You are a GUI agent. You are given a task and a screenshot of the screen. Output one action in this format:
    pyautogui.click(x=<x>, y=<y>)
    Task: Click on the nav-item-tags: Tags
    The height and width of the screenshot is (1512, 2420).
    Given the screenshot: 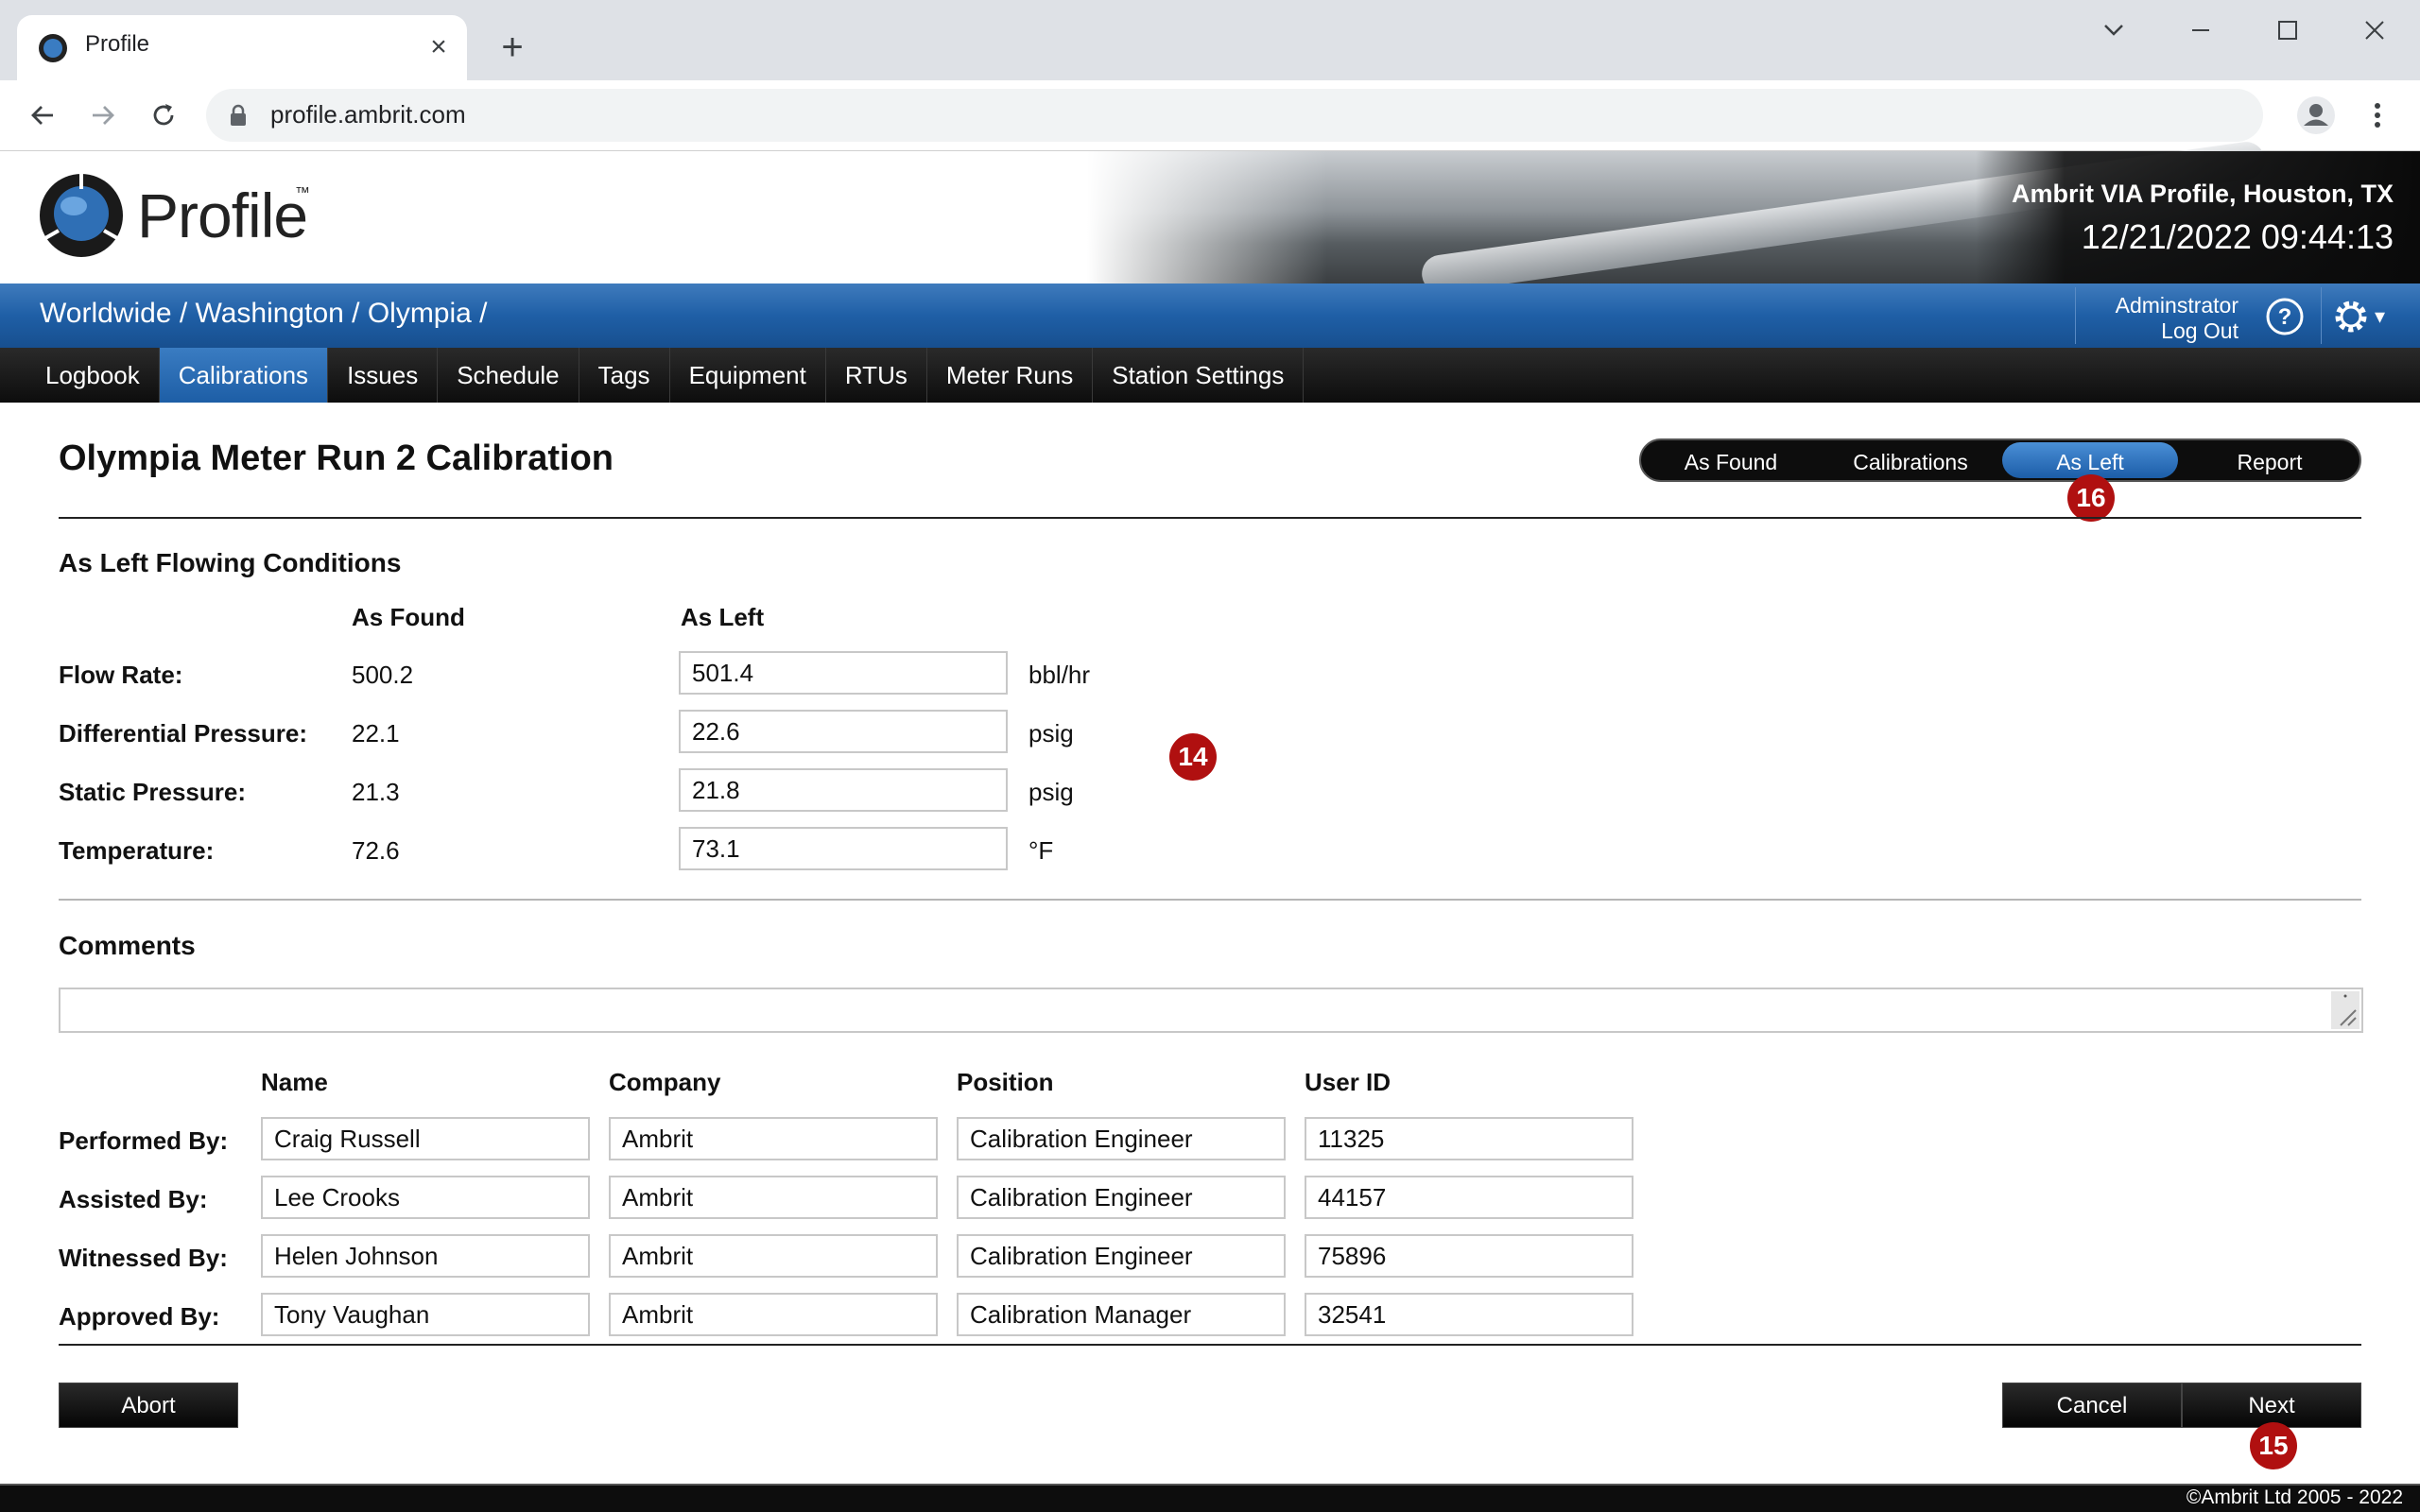 What is the action you would take?
    pyautogui.click(x=624, y=375)
    